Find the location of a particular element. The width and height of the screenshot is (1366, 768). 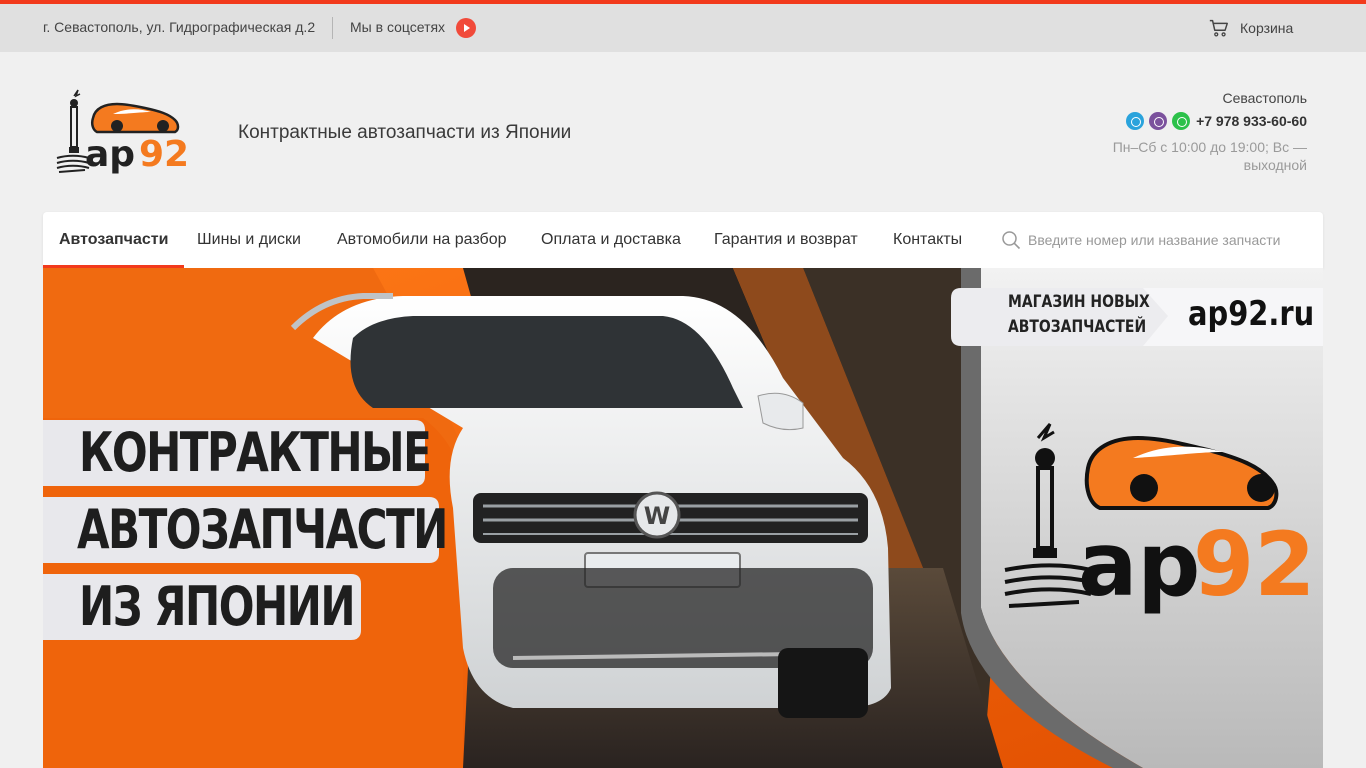

banner-logo-92: 92 is located at coordinates (1254, 564).